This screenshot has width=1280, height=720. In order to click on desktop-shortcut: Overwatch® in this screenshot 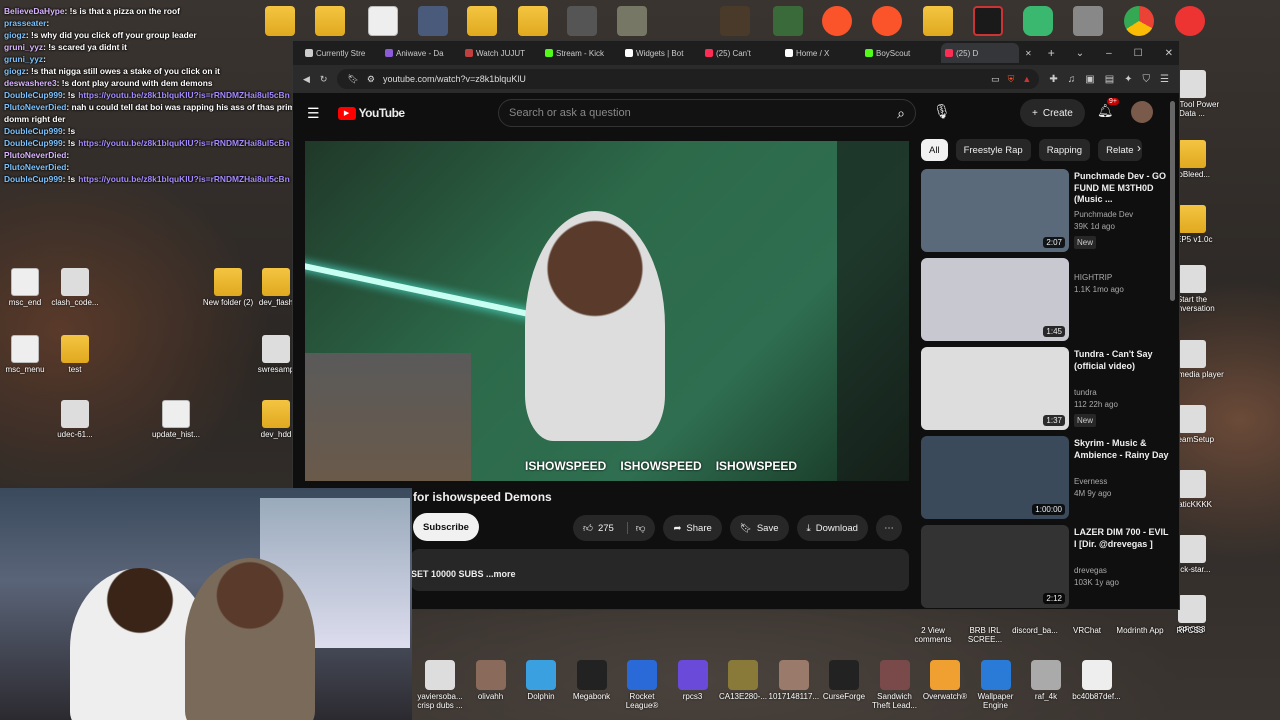, I will do `click(945, 680)`.